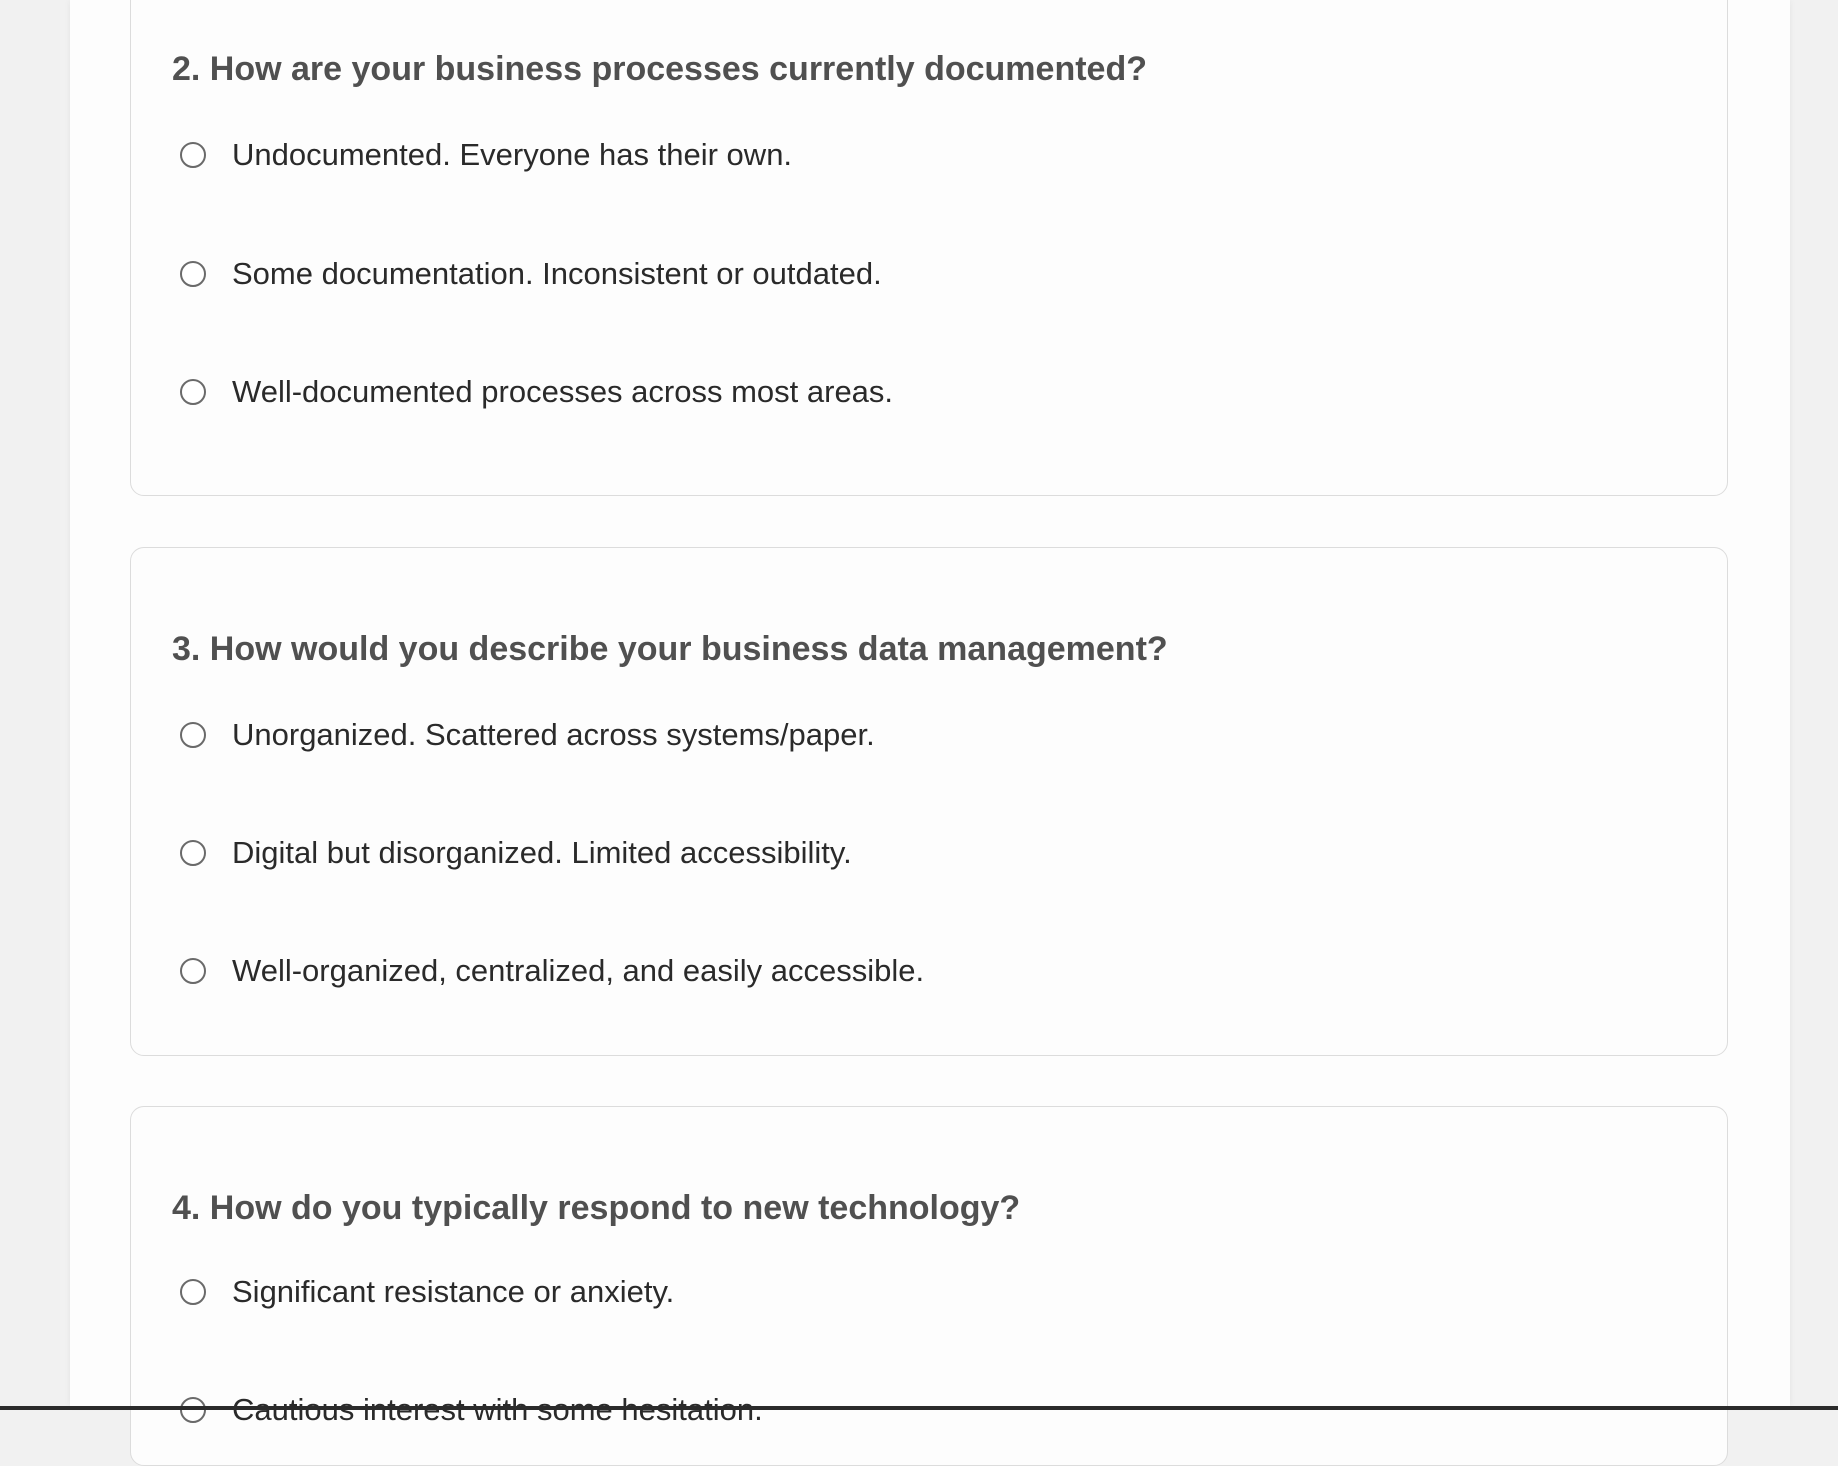 The width and height of the screenshot is (1838, 1466). I want to click on radio-option: Significant resistance or anxiety., so click(427, 1292).